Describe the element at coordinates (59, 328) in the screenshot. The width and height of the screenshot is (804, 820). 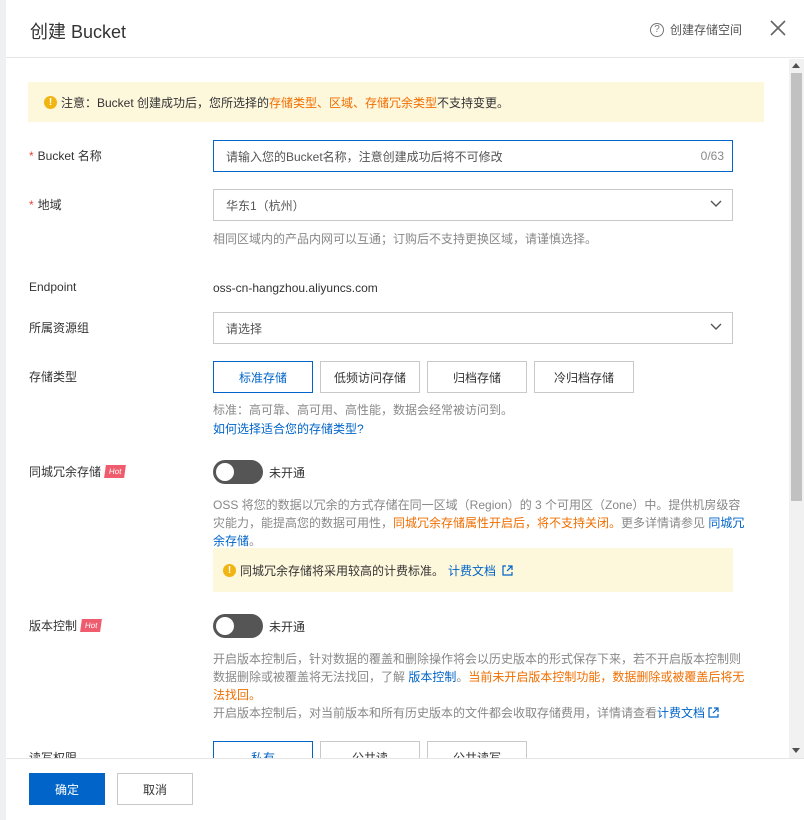
I see `resource-group-label: 所属资源组` at that location.